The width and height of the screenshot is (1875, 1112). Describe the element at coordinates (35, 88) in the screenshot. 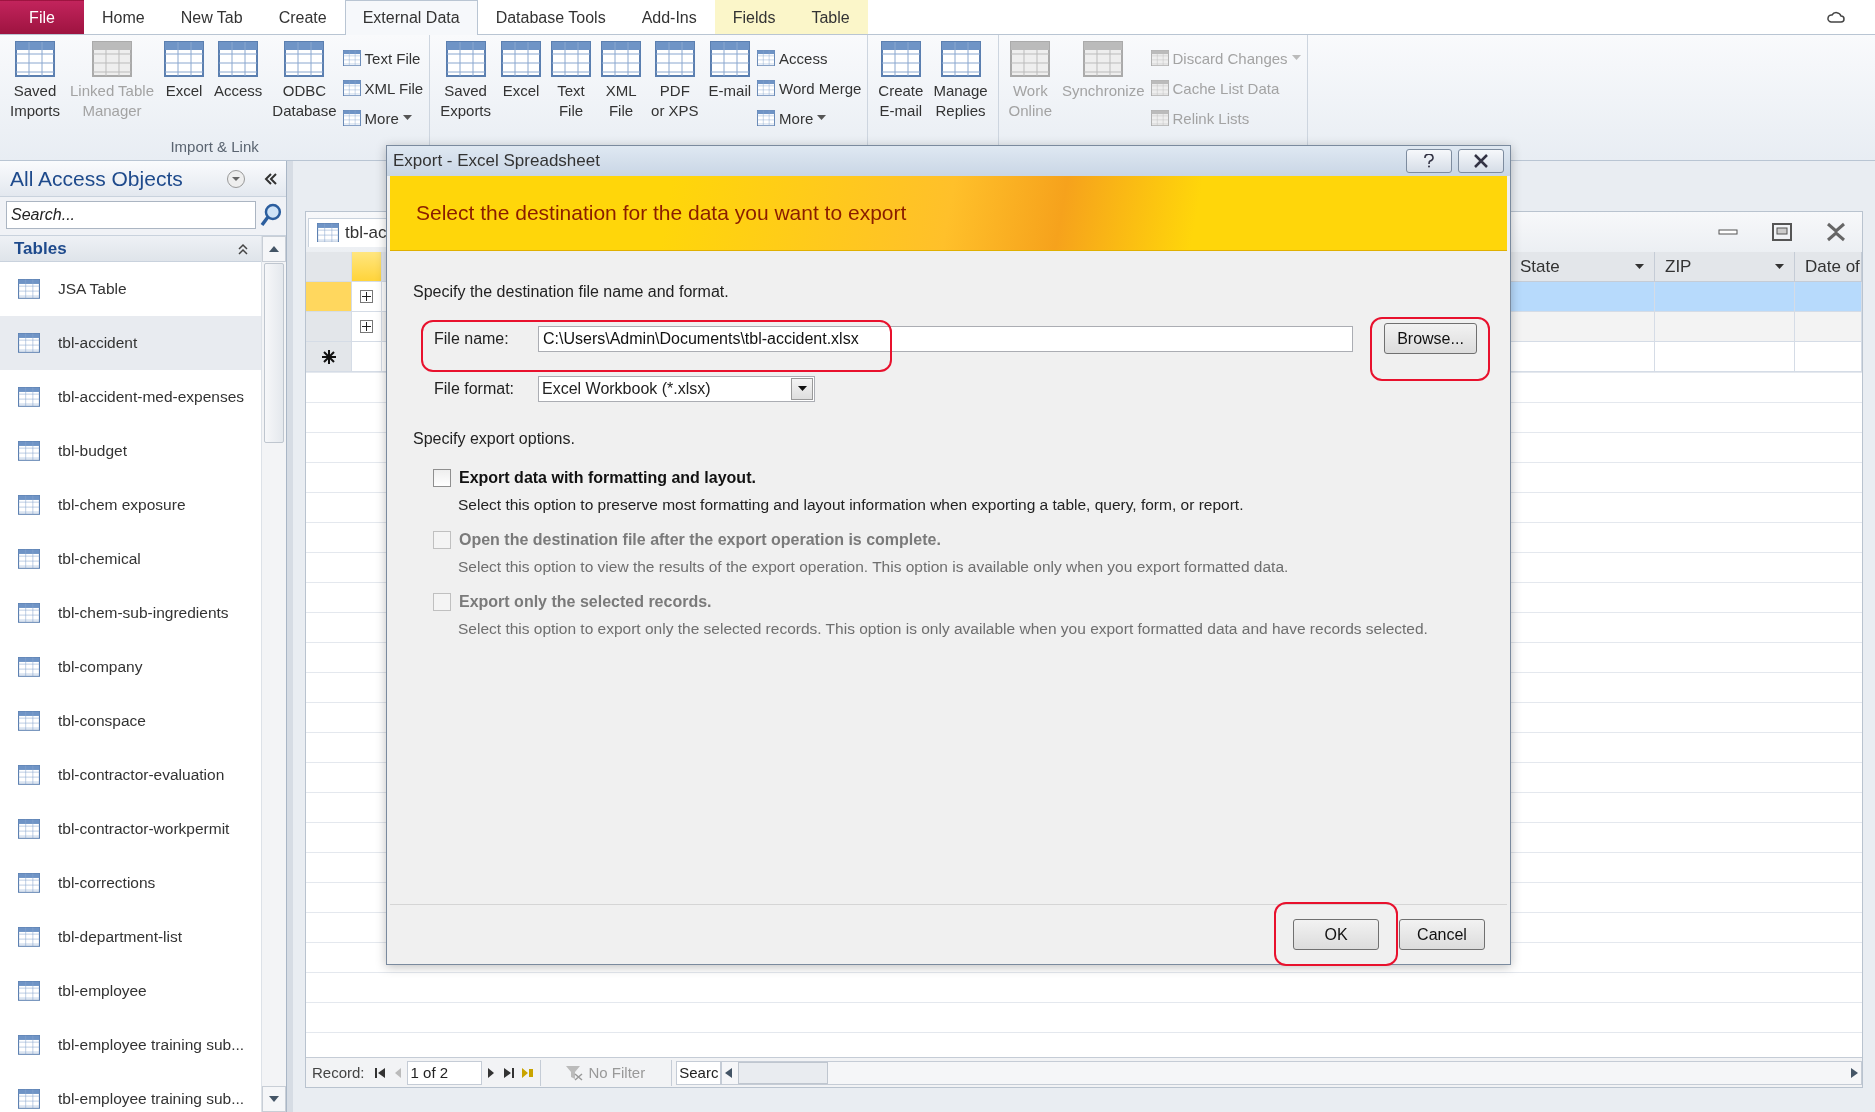

I see `ribbon-button: Saved Imports` at that location.